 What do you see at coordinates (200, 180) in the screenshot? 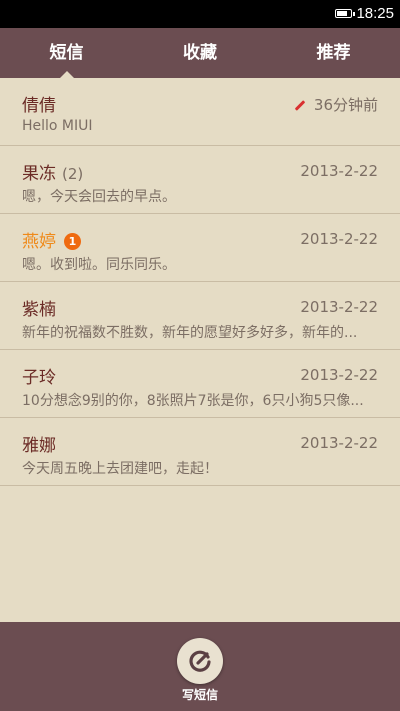
I see `conversation-row: 果冻 (2) 2013-2-22 嗯，今天会回去的早点。` at bounding box center [200, 180].